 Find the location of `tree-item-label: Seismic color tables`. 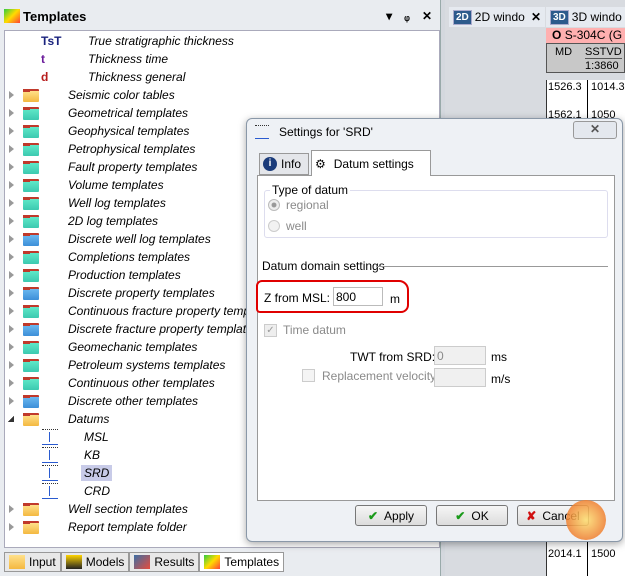

tree-item-label: Seismic color tables is located at coordinates (121, 95).